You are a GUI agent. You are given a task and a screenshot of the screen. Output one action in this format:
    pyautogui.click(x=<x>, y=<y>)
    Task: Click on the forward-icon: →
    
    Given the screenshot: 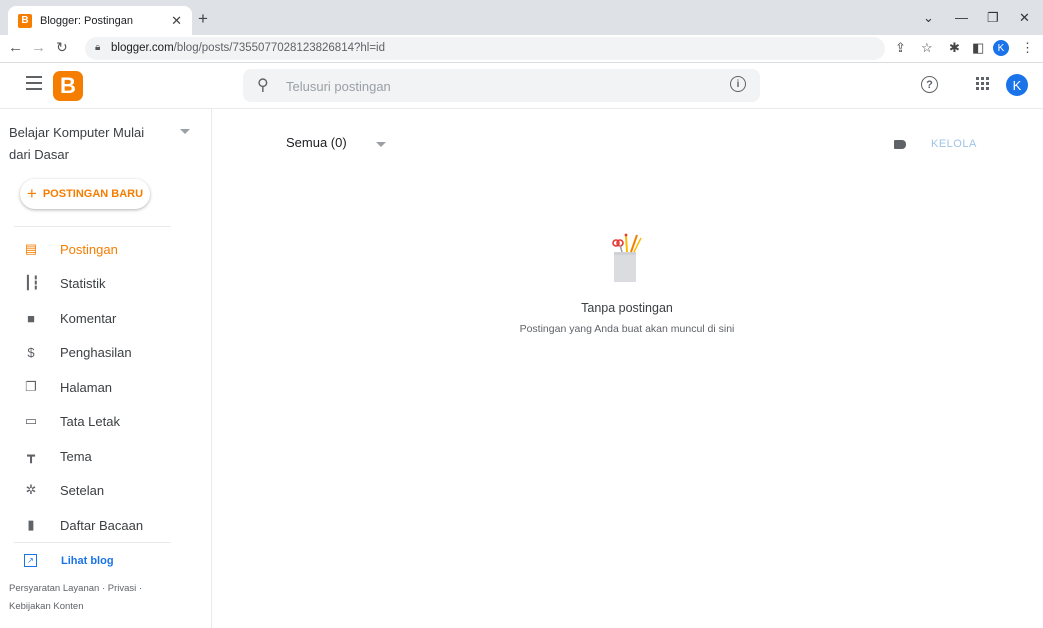 What is the action you would take?
    pyautogui.click(x=38, y=47)
    